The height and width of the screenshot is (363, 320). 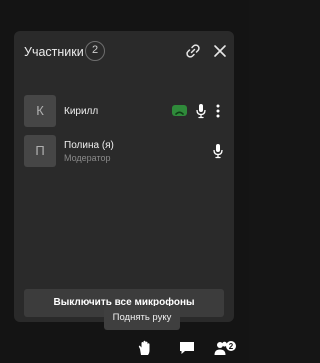 I want to click on link-icon, so click(x=193, y=51).